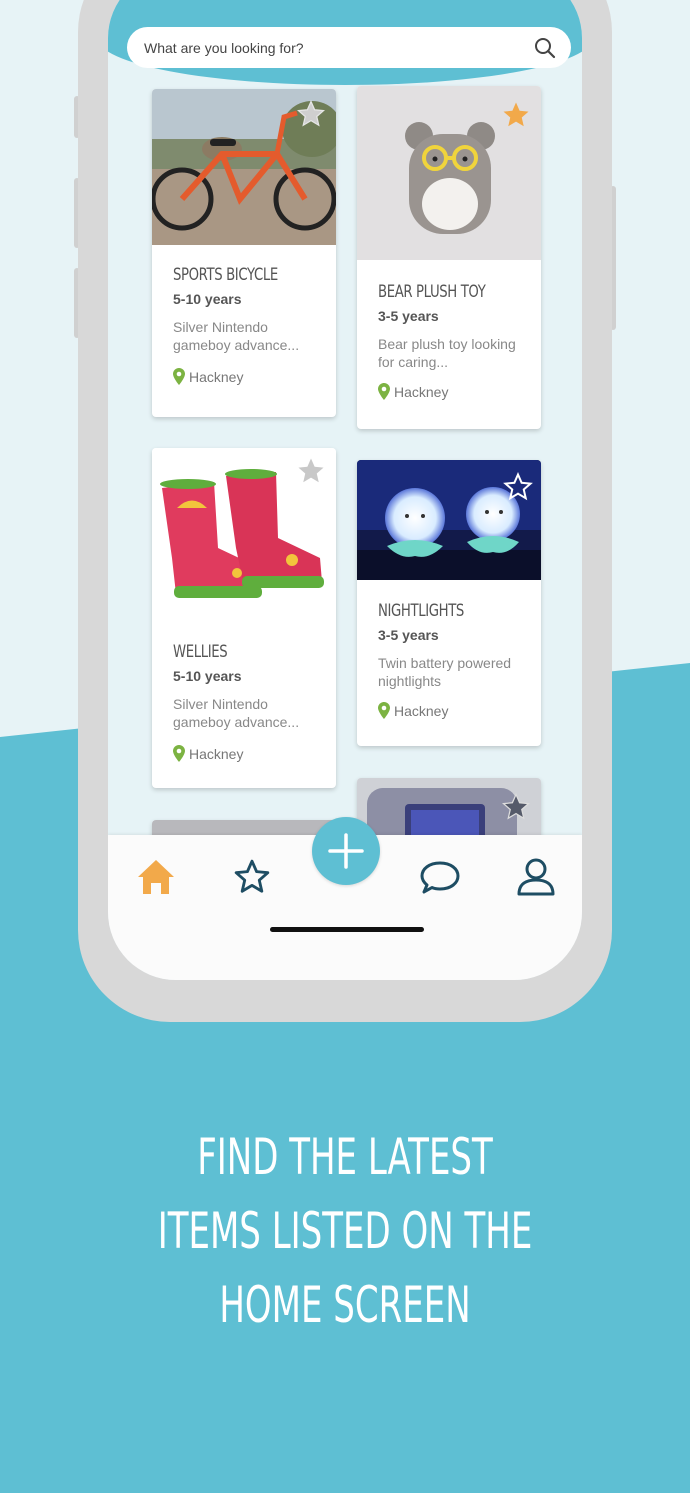 The image size is (690, 1493). I want to click on profile-icon, so click(536, 877).